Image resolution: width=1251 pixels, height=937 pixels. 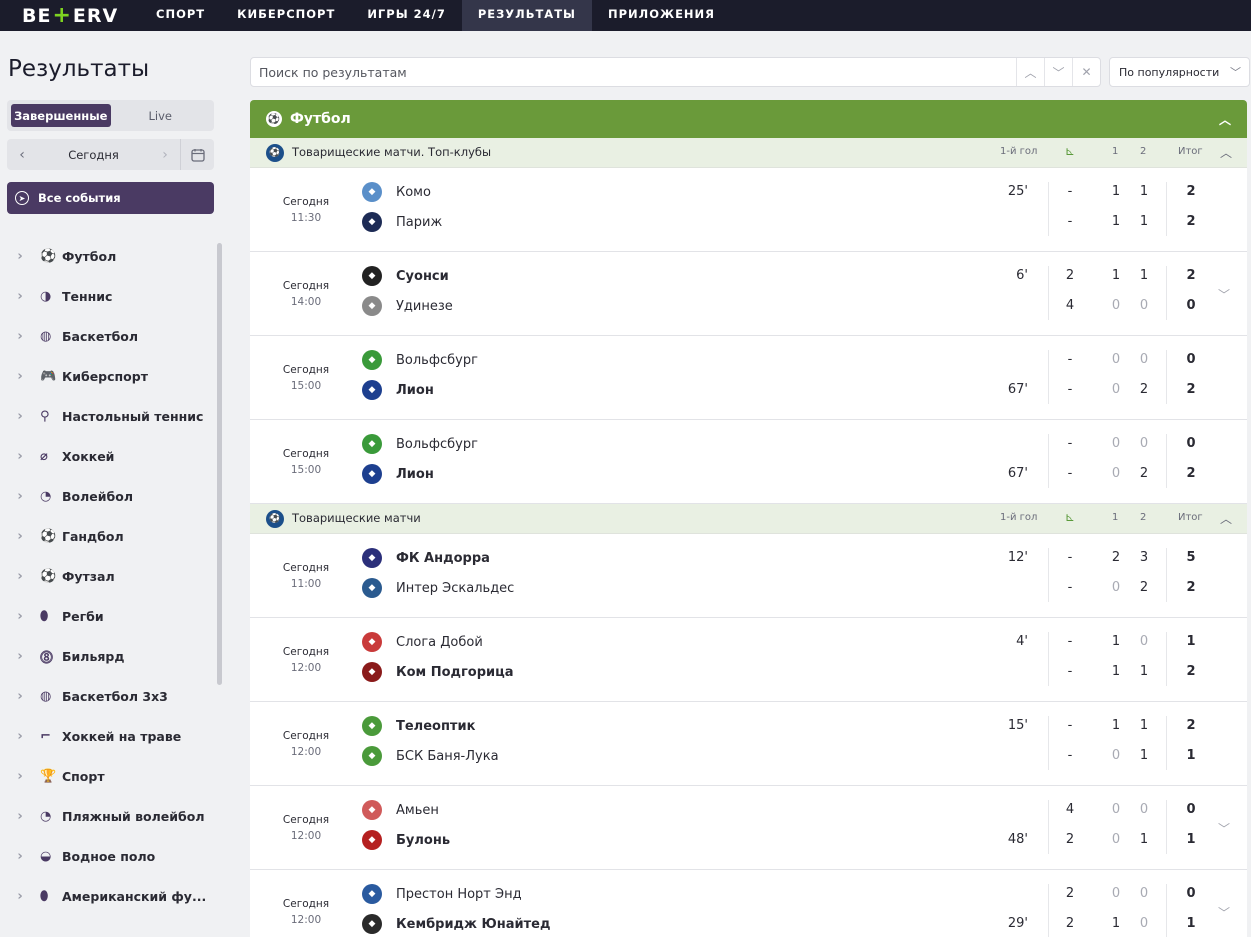 I want to click on all-events-button: ➤ Все события, so click(x=110, y=198).